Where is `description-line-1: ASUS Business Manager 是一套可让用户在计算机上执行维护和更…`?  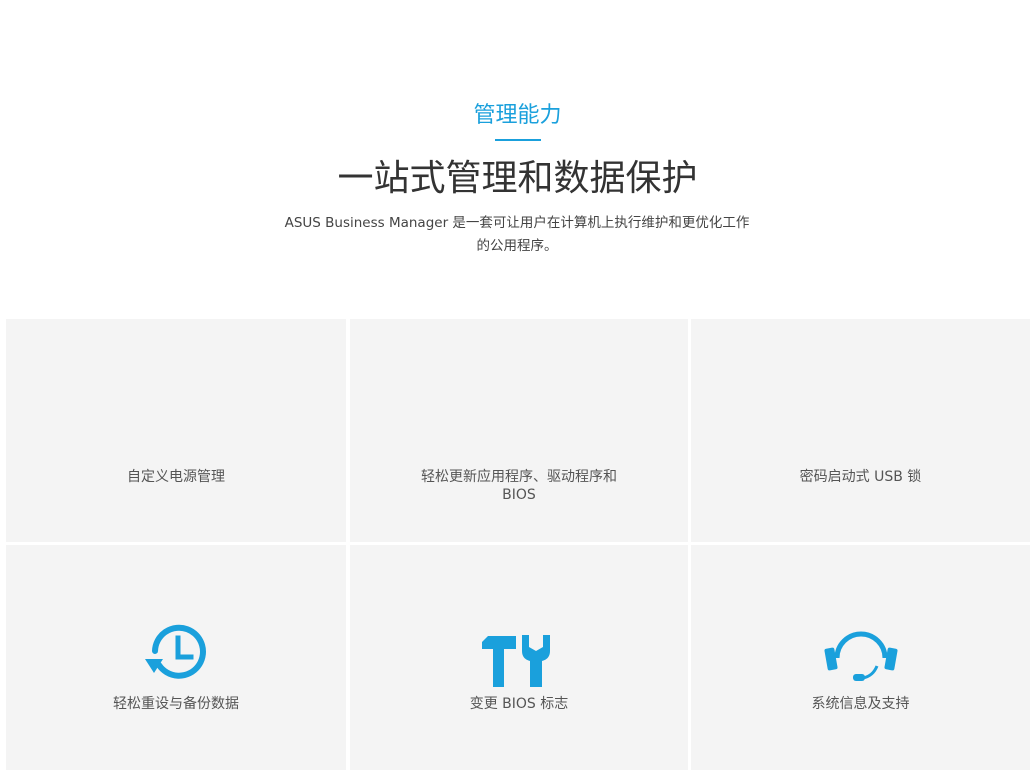 description-line-1: ASUS Business Manager 是一套可让用户在计算机上执行维护和更… is located at coordinates (517, 223).